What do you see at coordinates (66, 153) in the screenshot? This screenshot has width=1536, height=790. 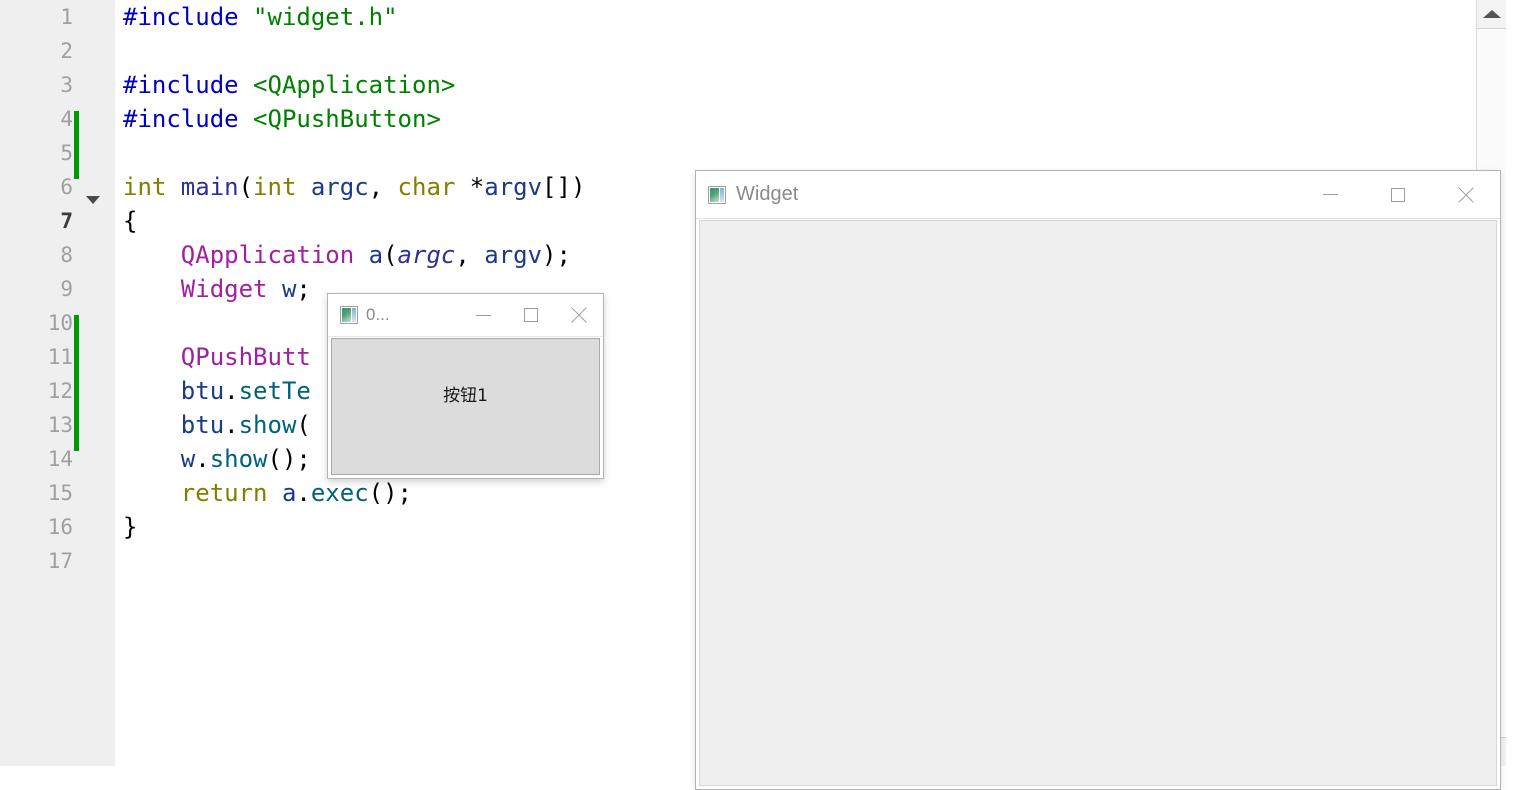 I see `line-number: 5` at bounding box center [66, 153].